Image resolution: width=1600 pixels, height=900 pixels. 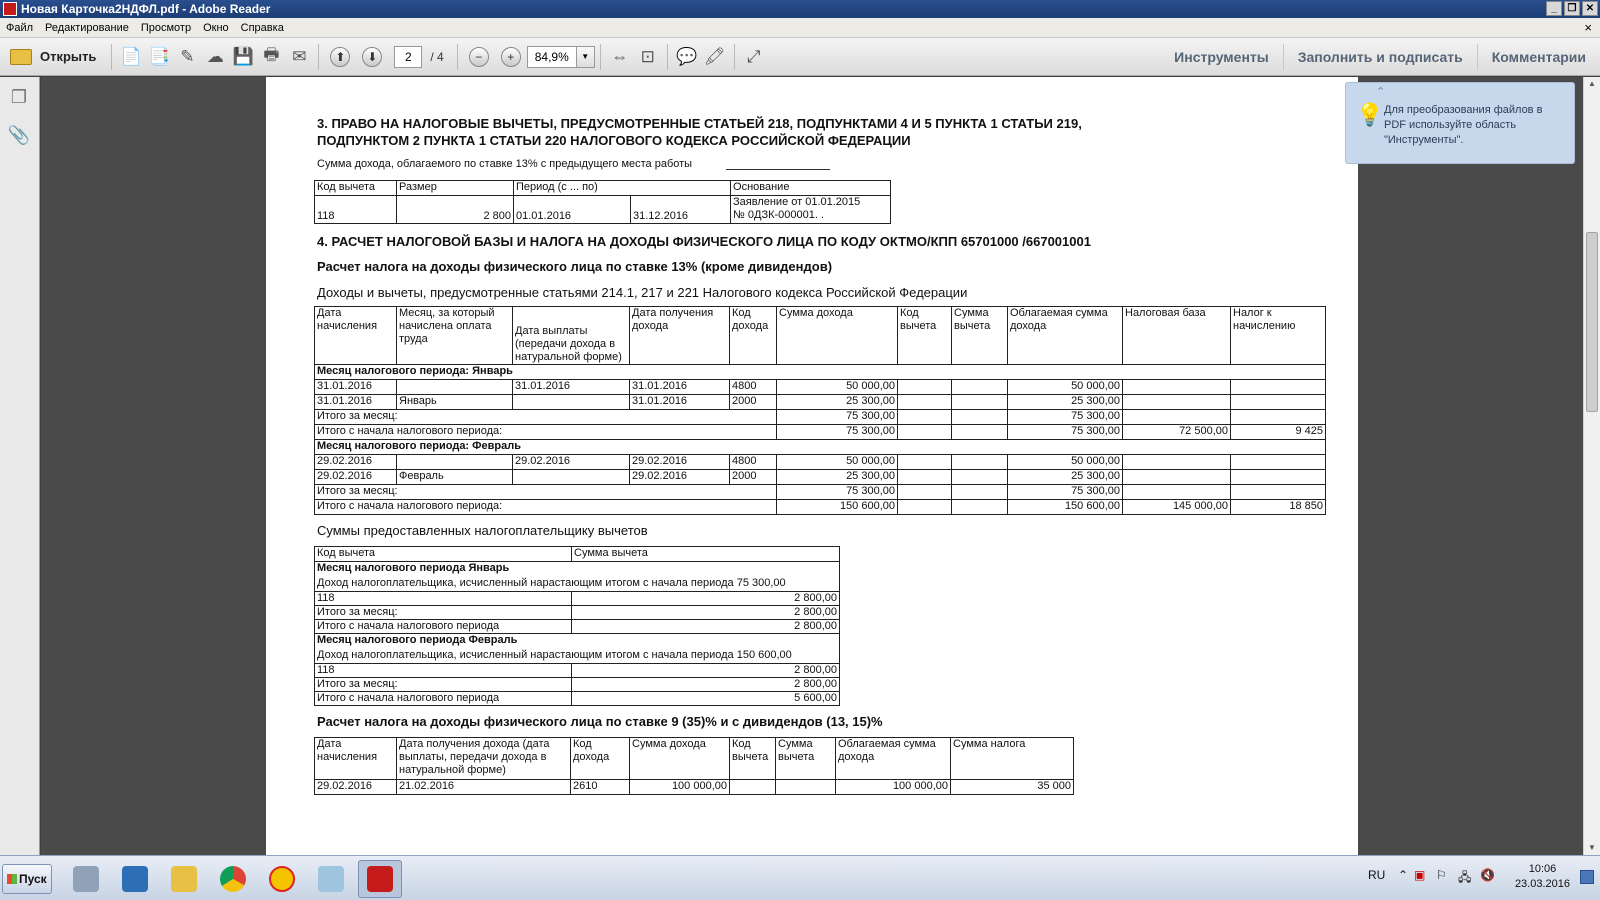 I want to click on taskbar-app-chrome, so click(x=233, y=879).